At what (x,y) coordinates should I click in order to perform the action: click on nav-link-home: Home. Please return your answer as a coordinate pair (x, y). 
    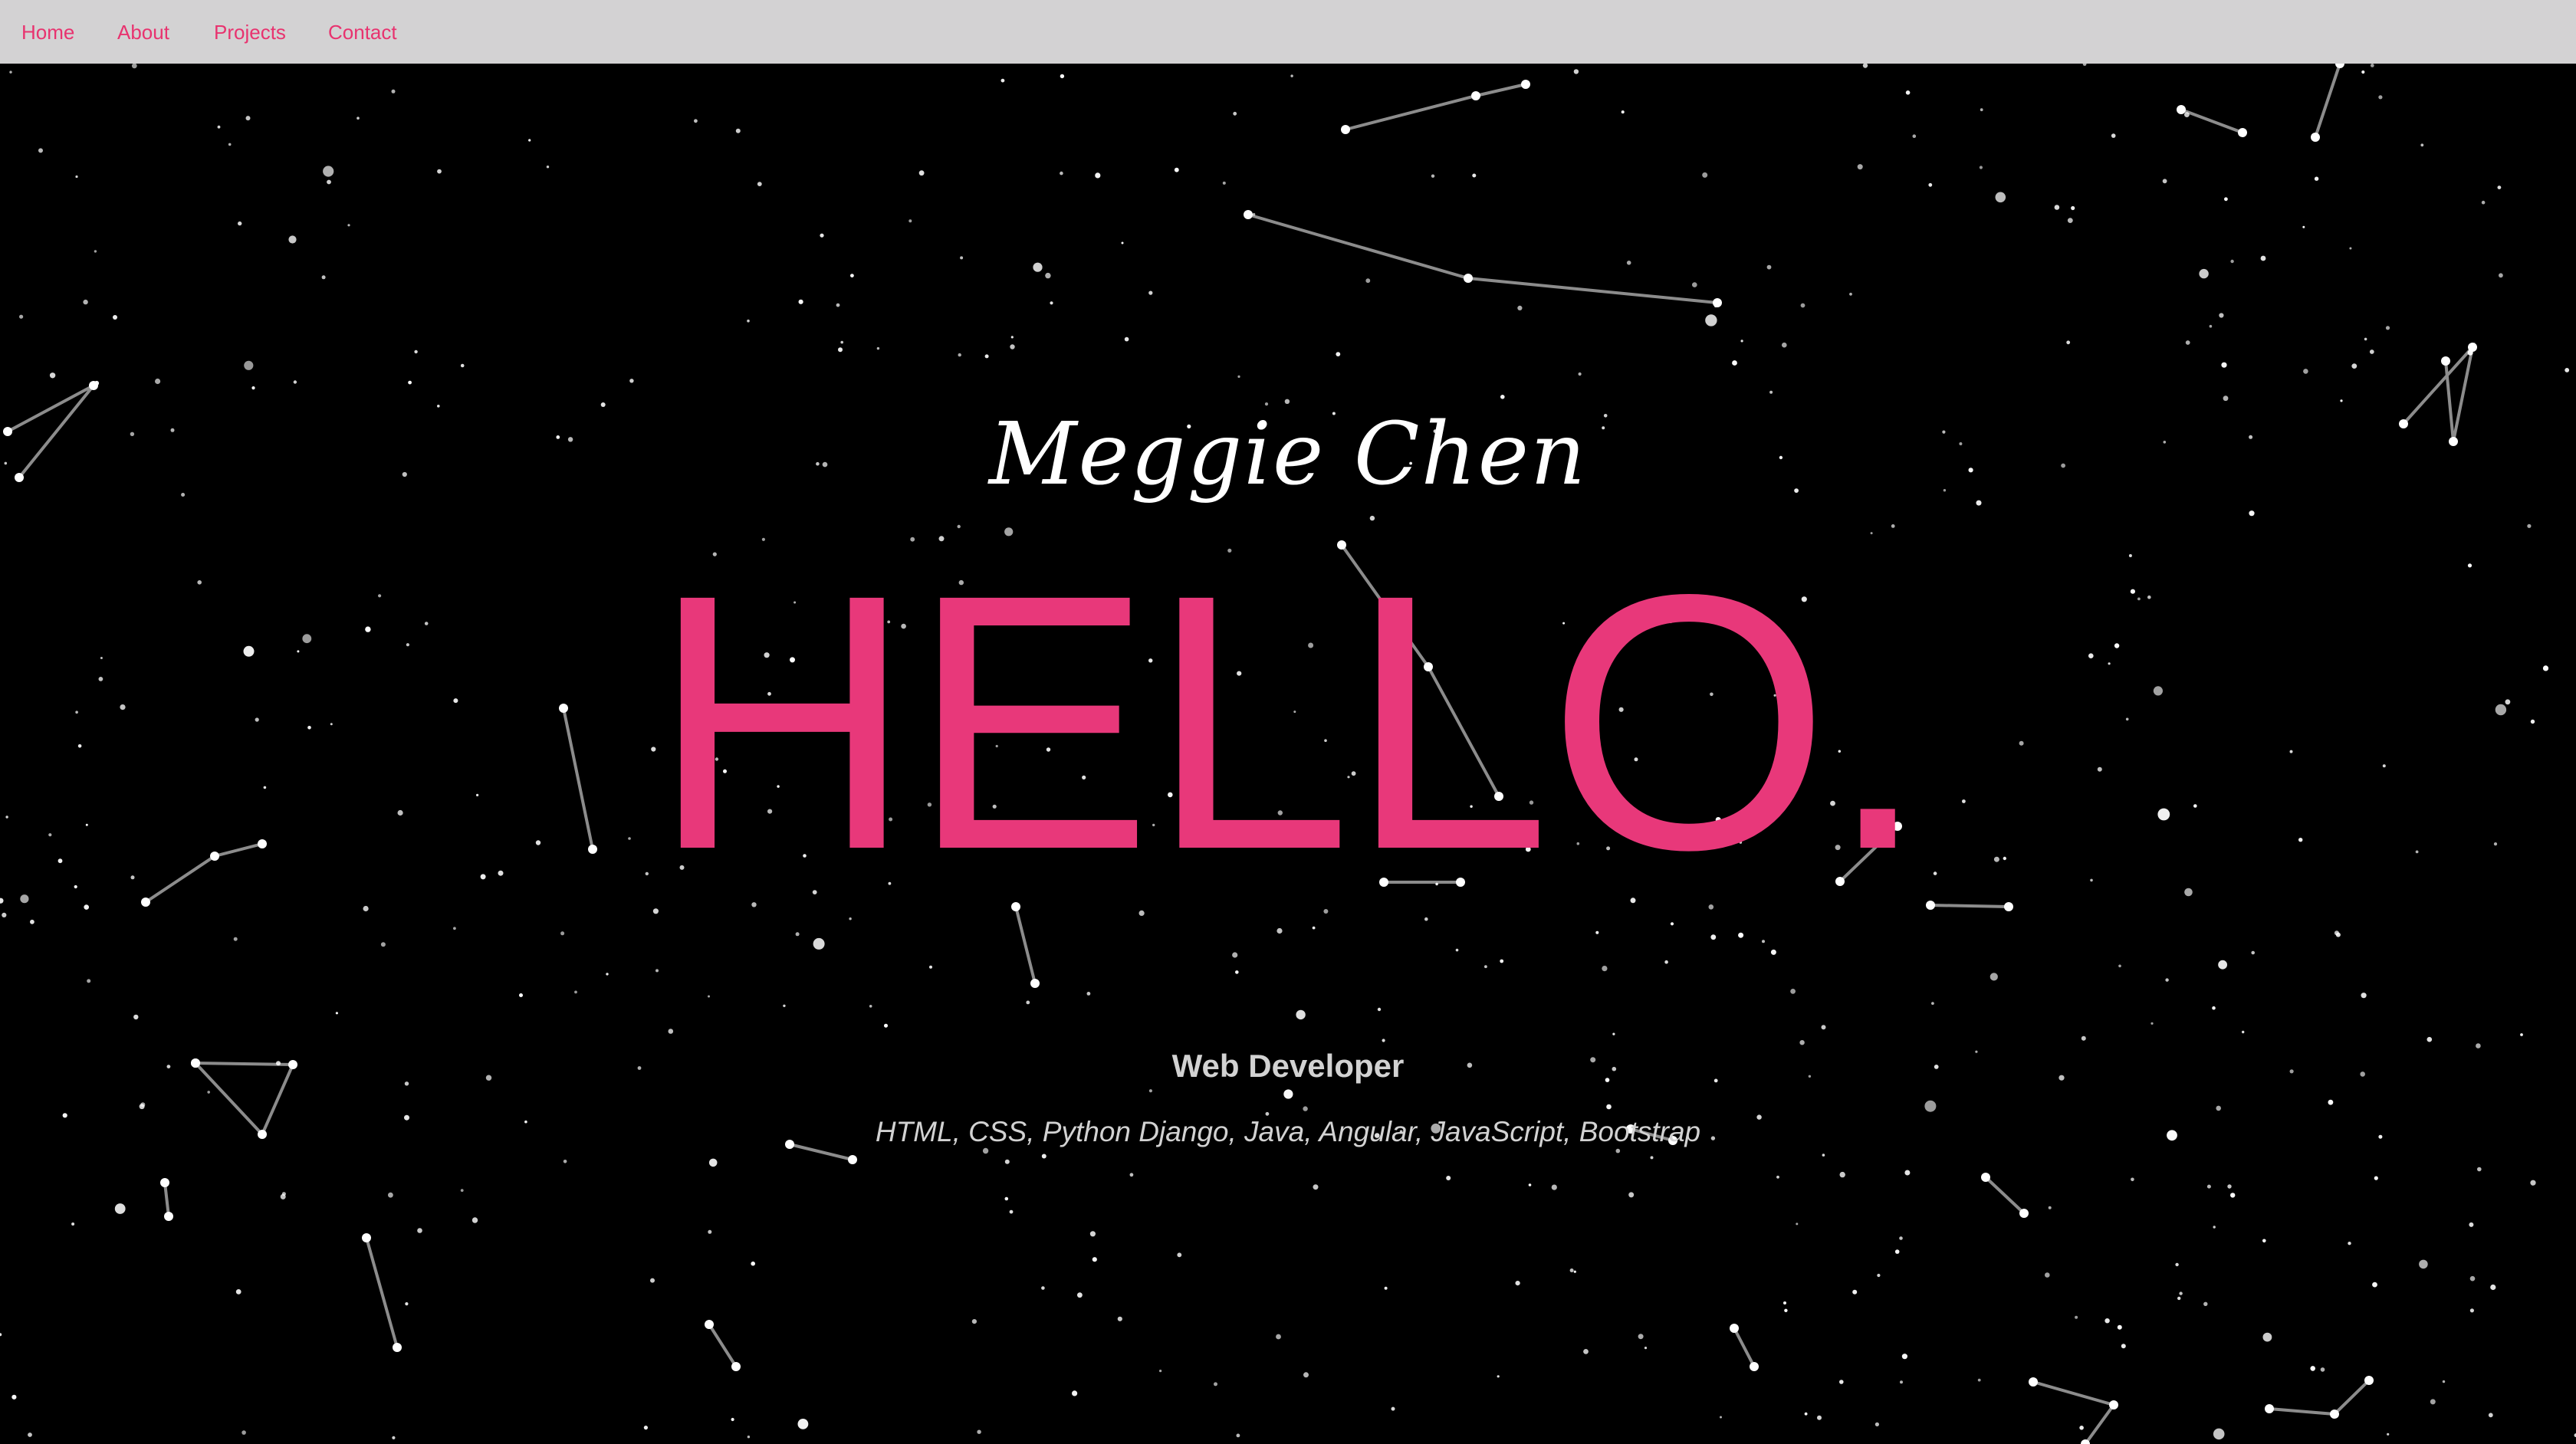
    Looking at the image, I should click on (48, 32).